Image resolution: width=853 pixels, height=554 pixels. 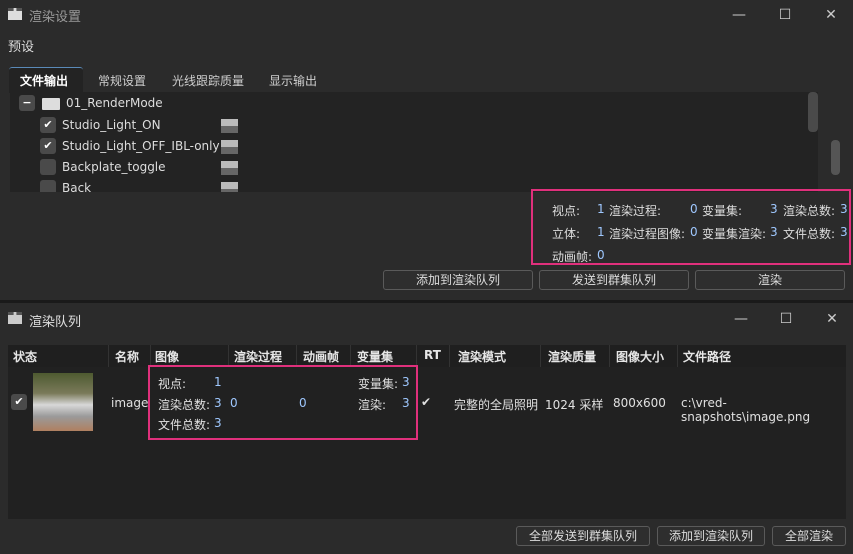 What do you see at coordinates (572, 257) in the screenshot?
I see `stat-label: 动画帧:` at bounding box center [572, 257].